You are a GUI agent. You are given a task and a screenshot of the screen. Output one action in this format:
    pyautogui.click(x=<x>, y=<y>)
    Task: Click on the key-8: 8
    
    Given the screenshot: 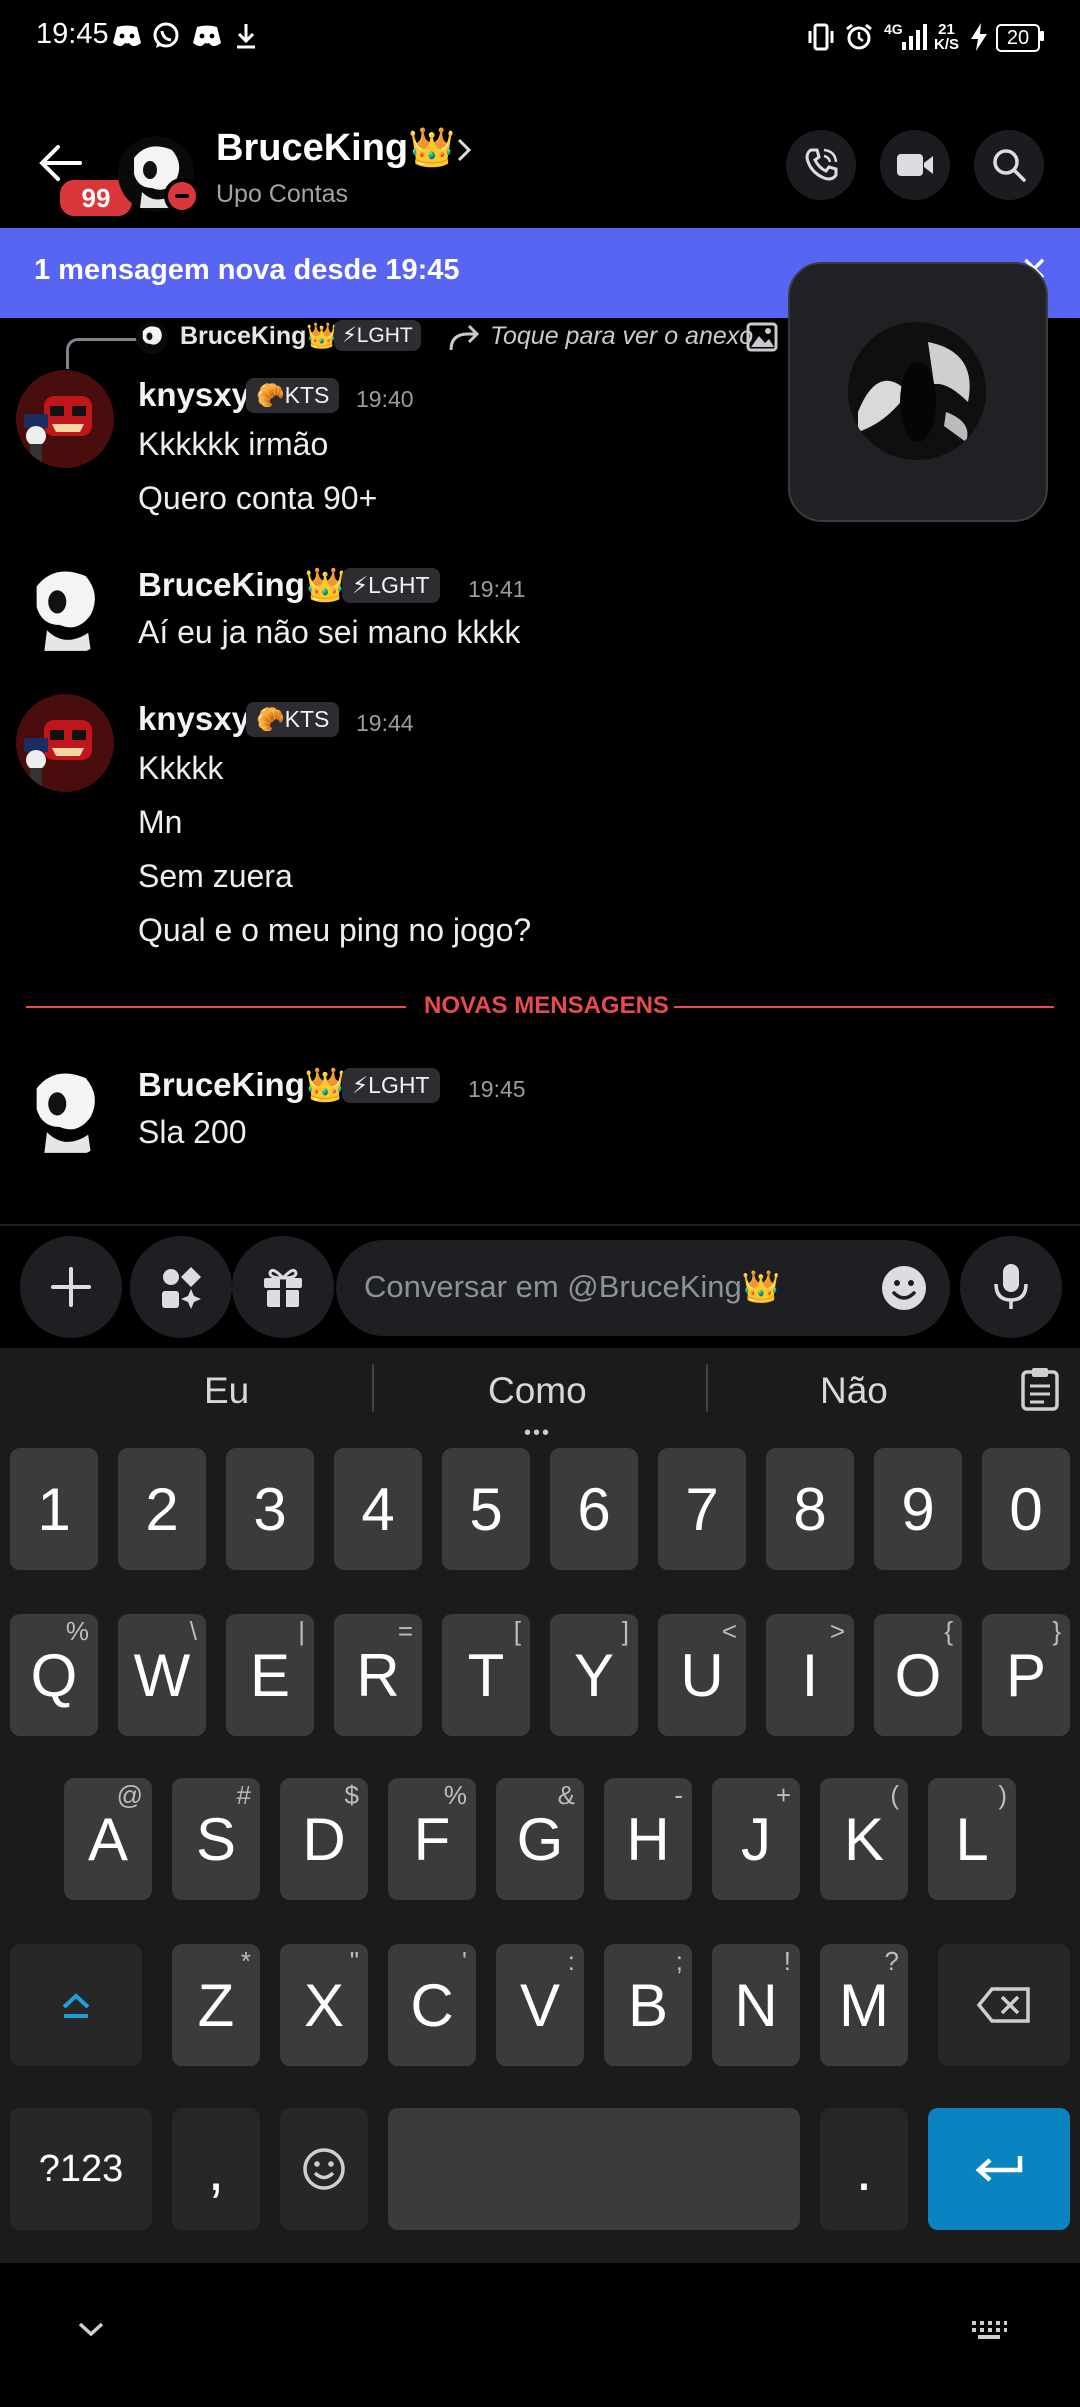 What is the action you would take?
    pyautogui.click(x=810, y=1509)
    